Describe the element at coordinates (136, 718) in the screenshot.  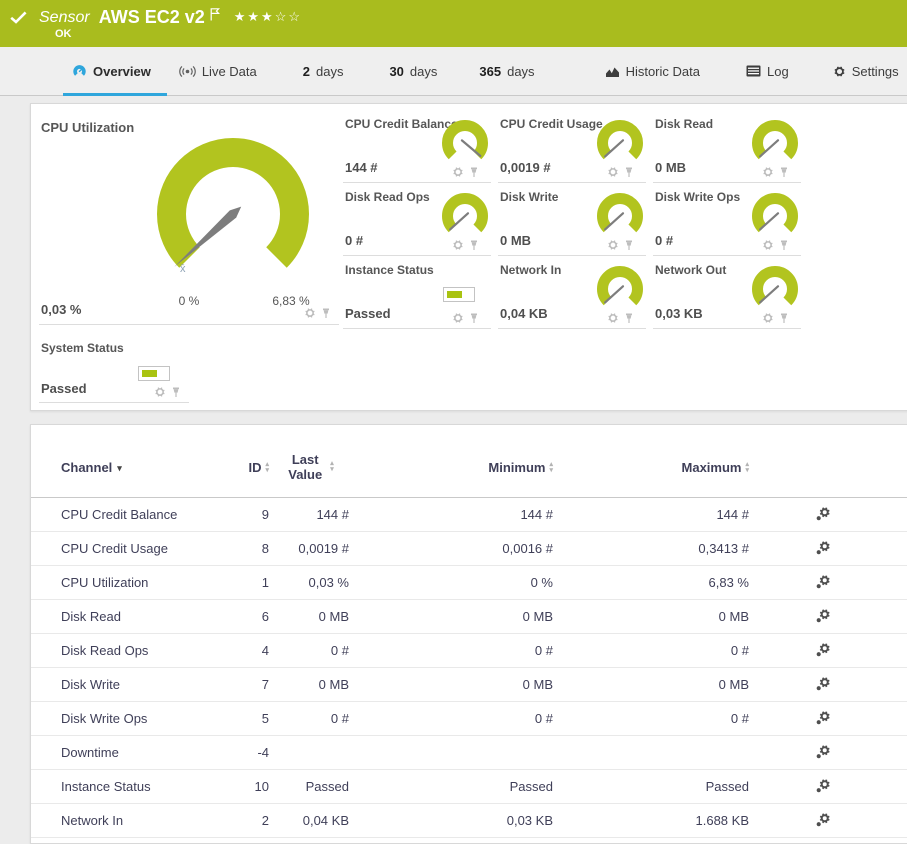
I see `cell-channel: Disk Write Ops` at that location.